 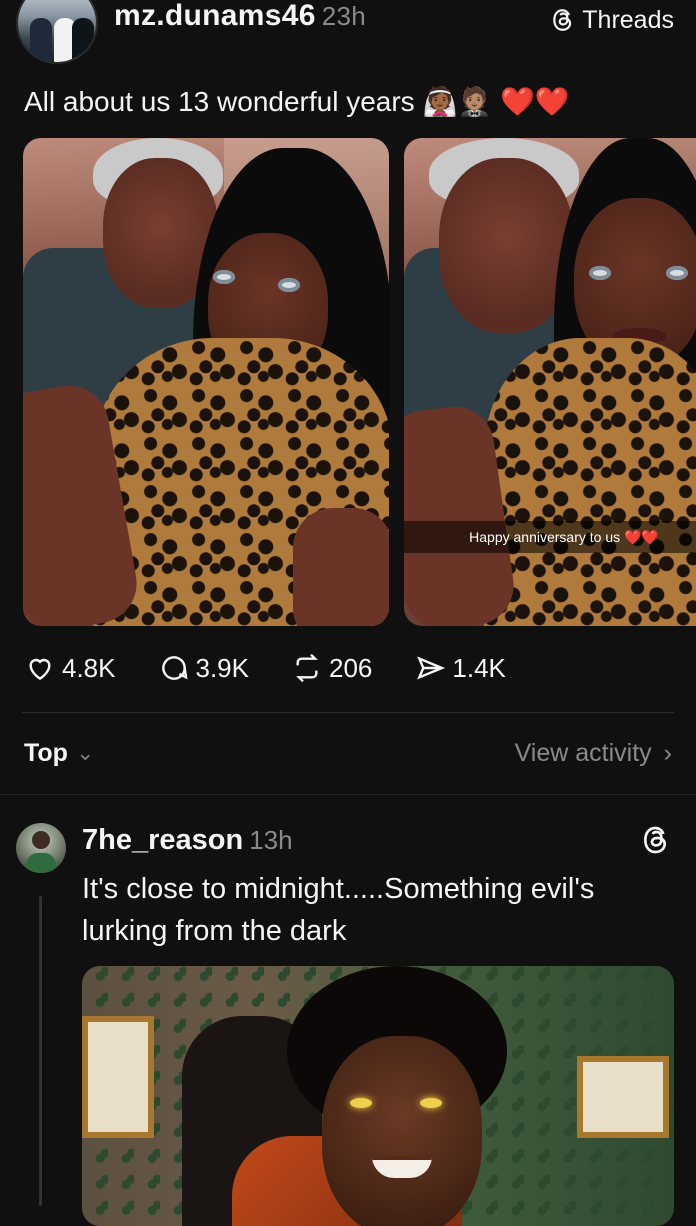 I want to click on comment-icon, so click(x=174, y=668).